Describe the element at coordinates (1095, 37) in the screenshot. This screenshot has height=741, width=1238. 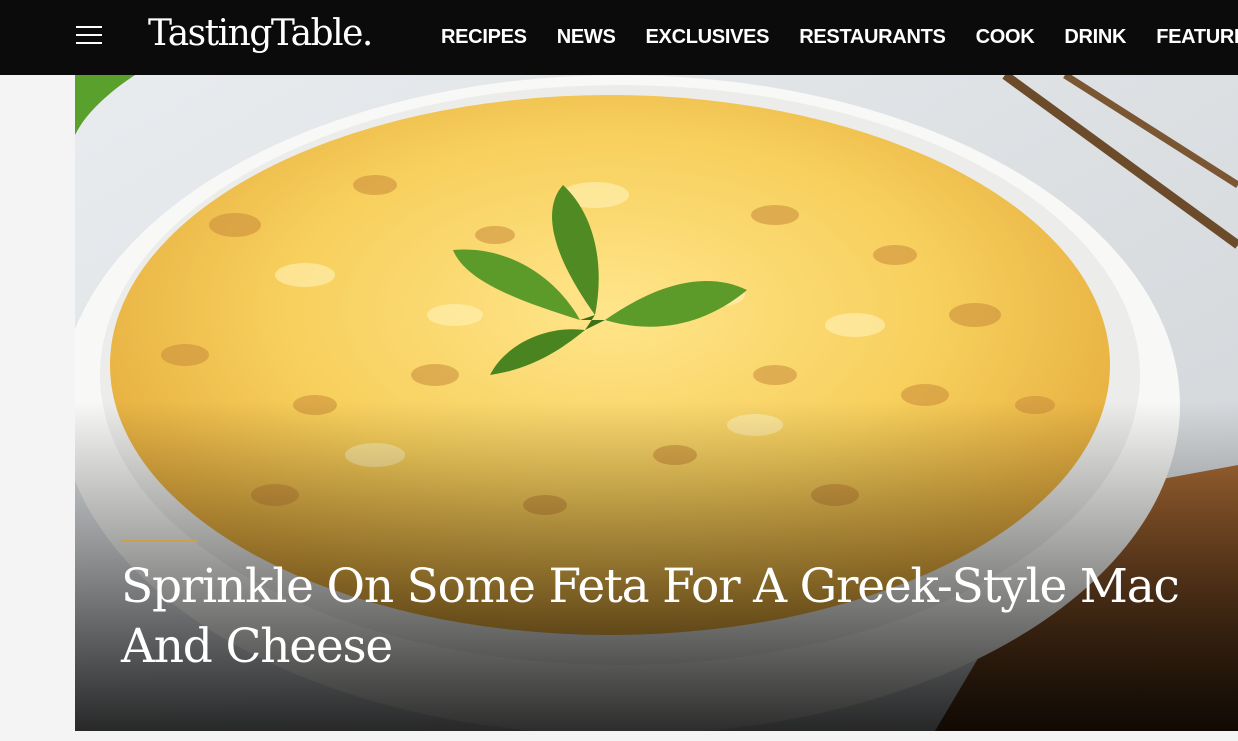
I see `nav-item-drink: DRINK` at that location.